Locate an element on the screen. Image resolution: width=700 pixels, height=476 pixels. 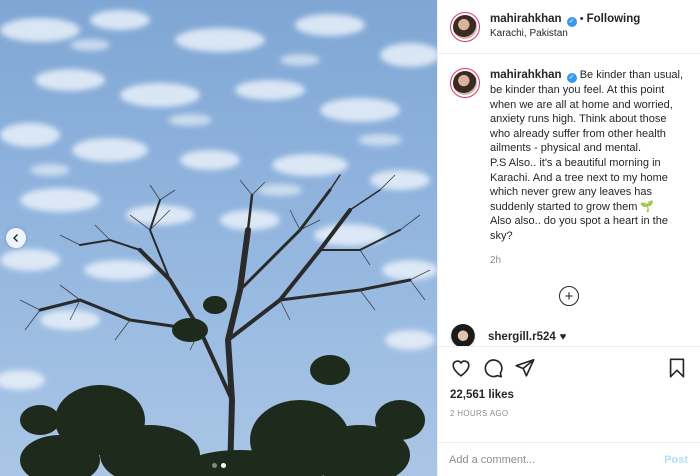
heart-icon is located at coordinates (461, 368).